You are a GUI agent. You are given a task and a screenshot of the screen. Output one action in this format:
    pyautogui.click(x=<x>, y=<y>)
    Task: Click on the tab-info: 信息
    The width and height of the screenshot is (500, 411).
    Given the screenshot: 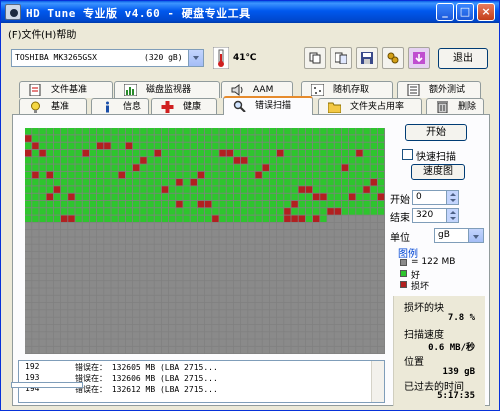 What is the action you would take?
    pyautogui.click(x=120, y=106)
    